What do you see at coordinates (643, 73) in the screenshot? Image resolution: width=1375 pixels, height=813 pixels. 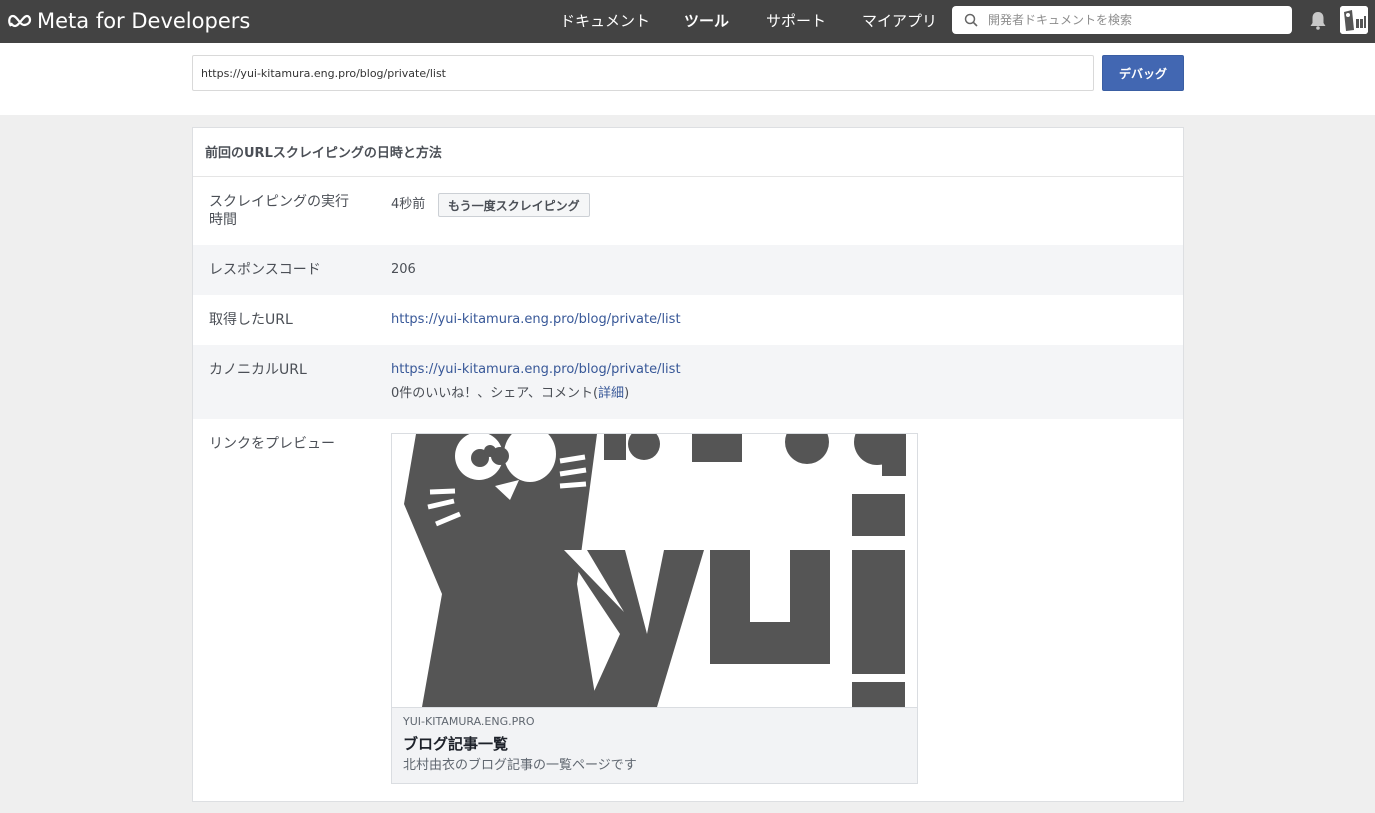 I see `url-input` at bounding box center [643, 73].